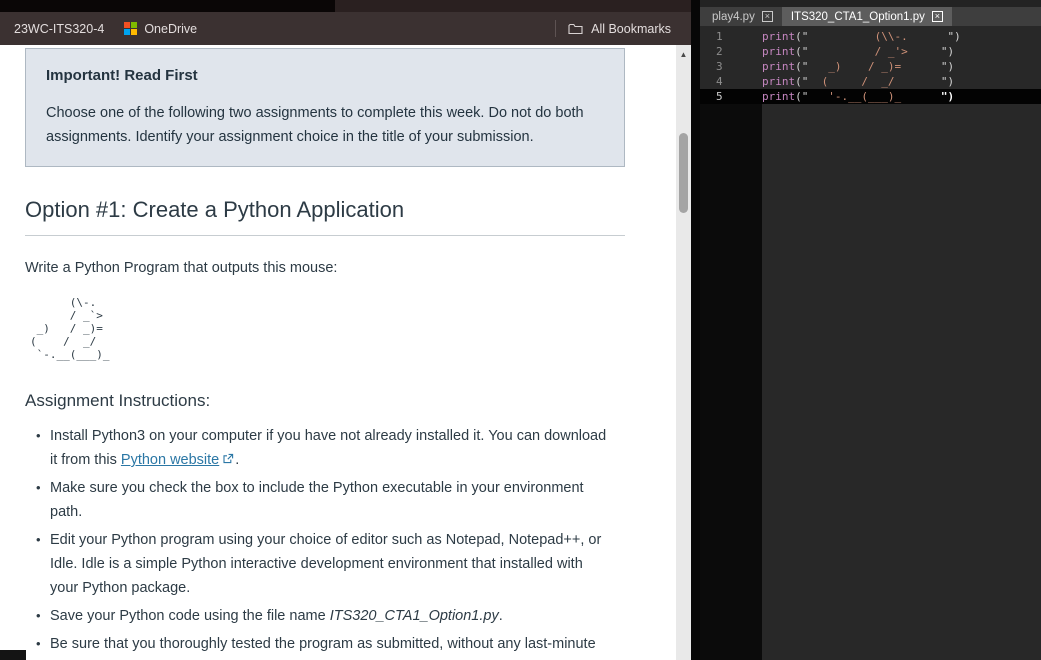 This screenshot has height=660, width=1041. What do you see at coordinates (719, 66) in the screenshot?
I see `line-number: 3` at bounding box center [719, 66].